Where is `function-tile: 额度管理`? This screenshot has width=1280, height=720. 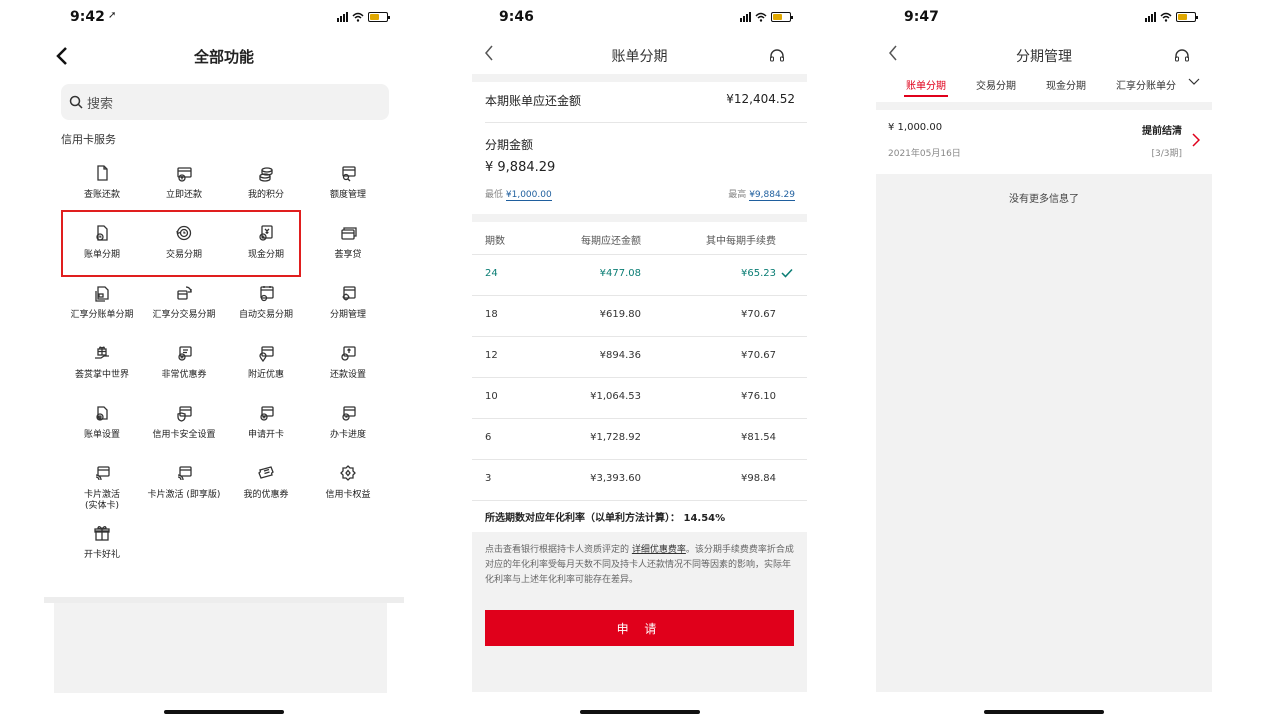 function-tile: 额度管理 is located at coordinates (348, 188).